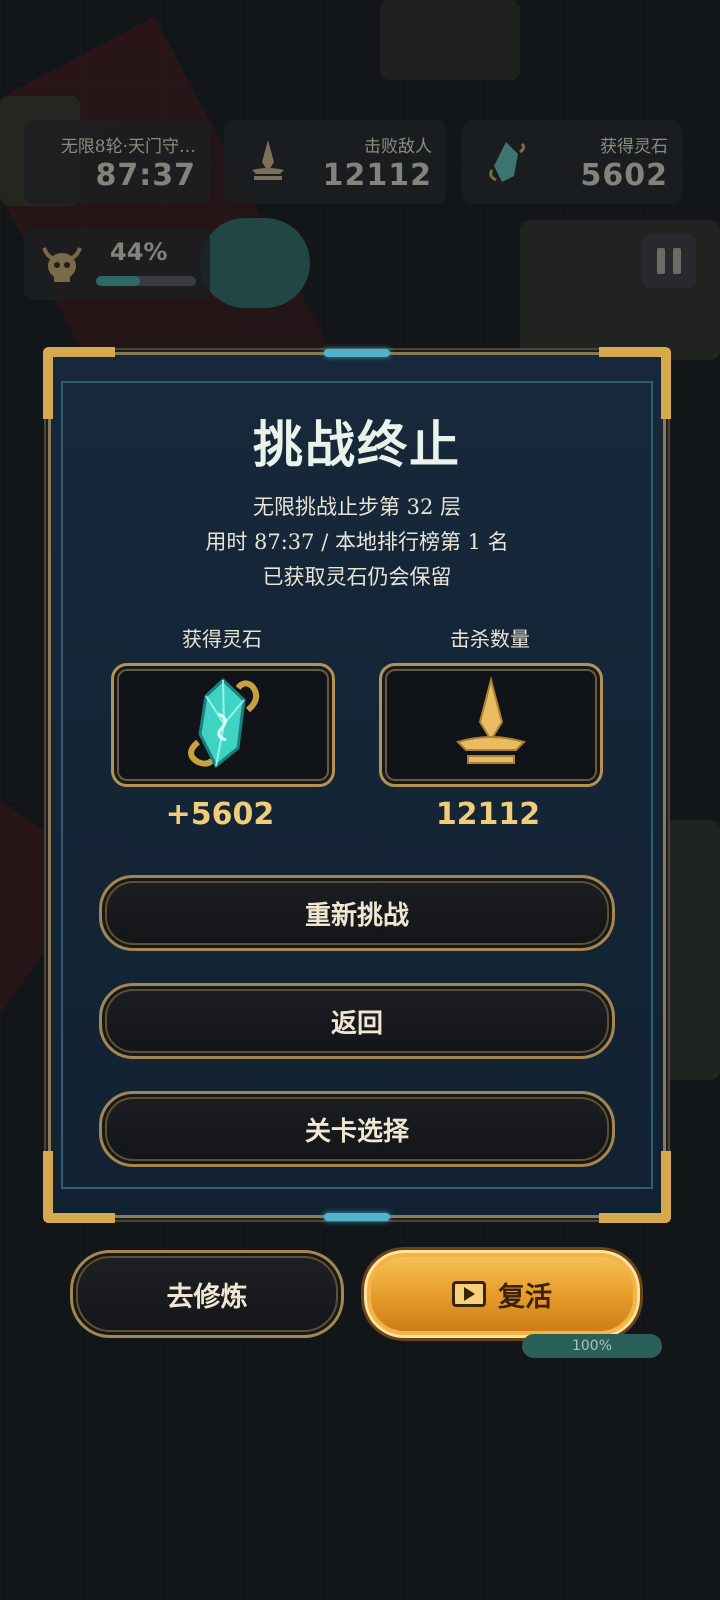  What do you see at coordinates (490, 639) in the screenshot?
I see `reward-kills-label: 击杀数量` at bounding box center [490, 639].